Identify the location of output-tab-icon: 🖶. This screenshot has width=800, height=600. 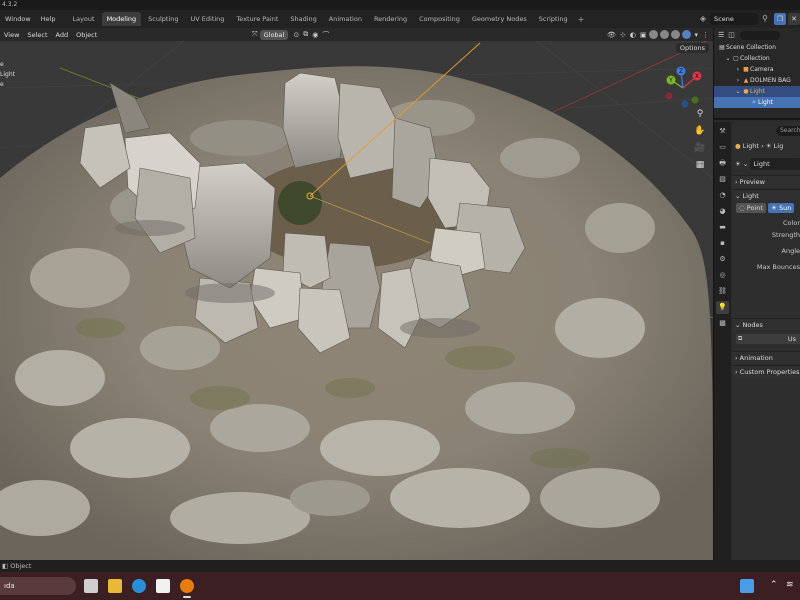
(722, 163).